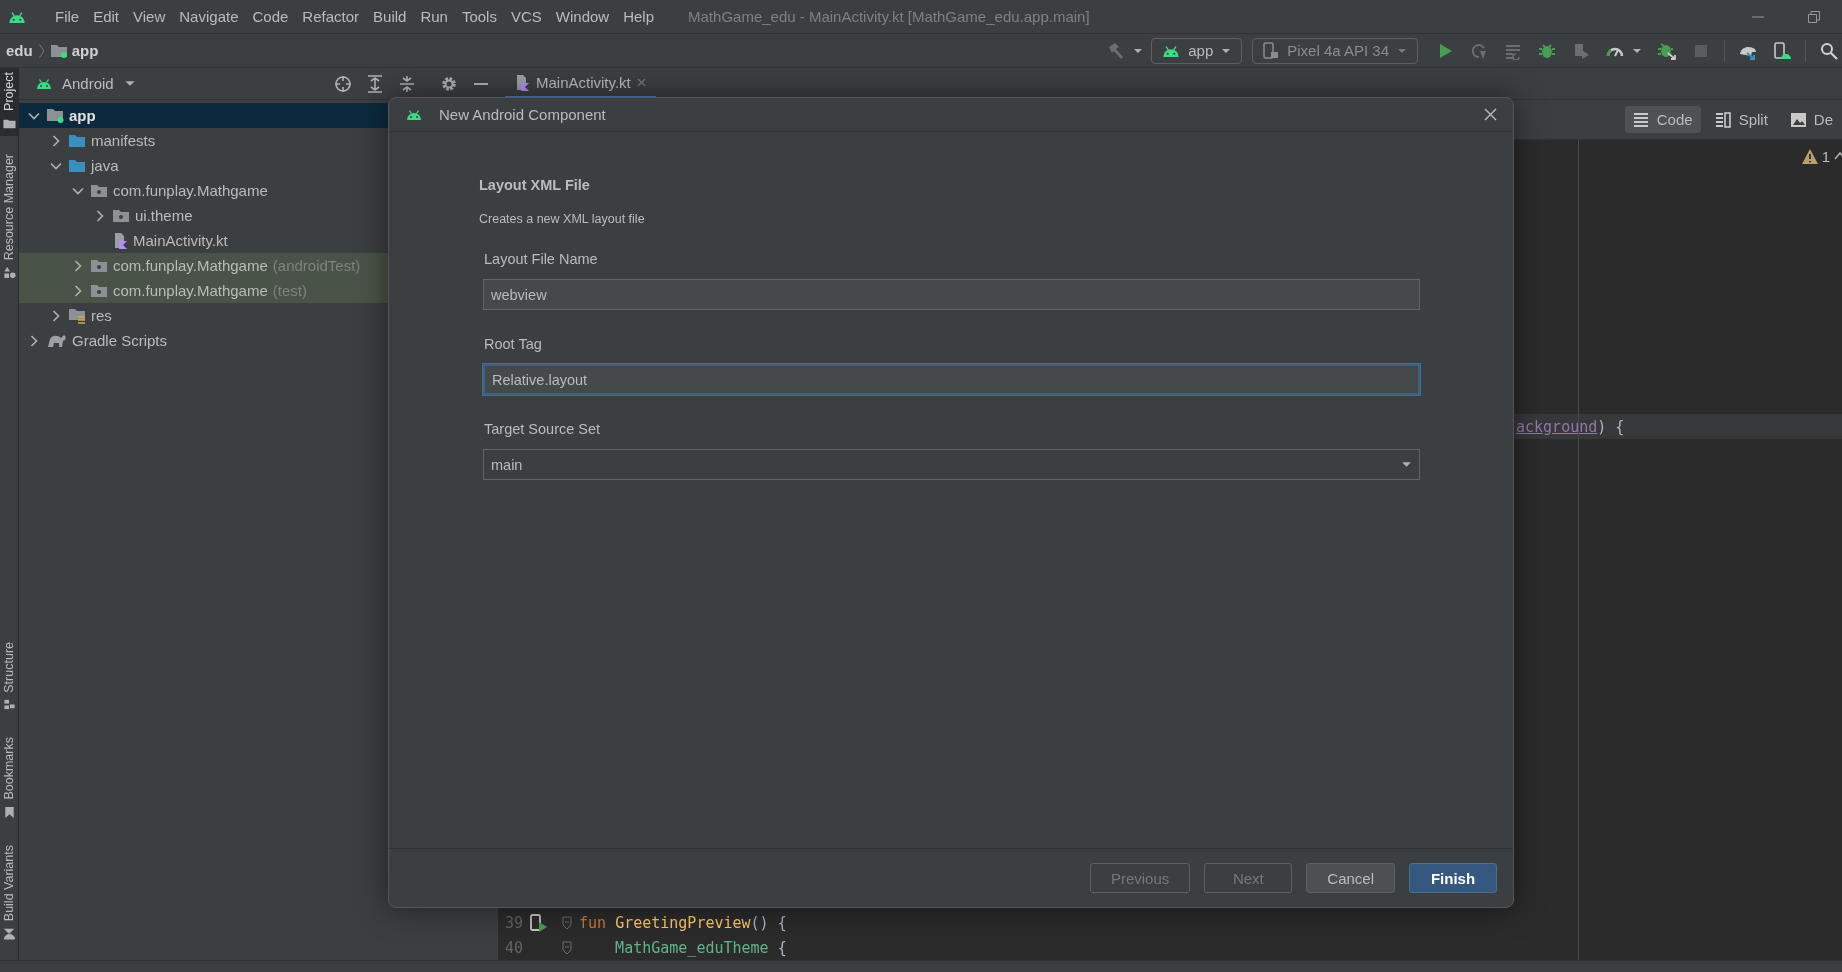 The width and height of the screenshot is (1842, 972). I want to click on search-icon, so click(1829, 50).